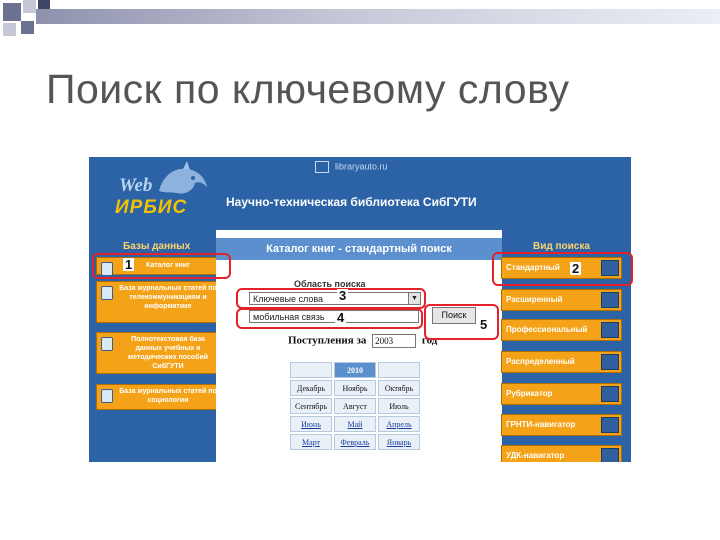 This screenshot has height=540, width=720. Describe the element at coordinates (540, 361) in the screenshot. I see `search-type-label: Распределенный` at that location.